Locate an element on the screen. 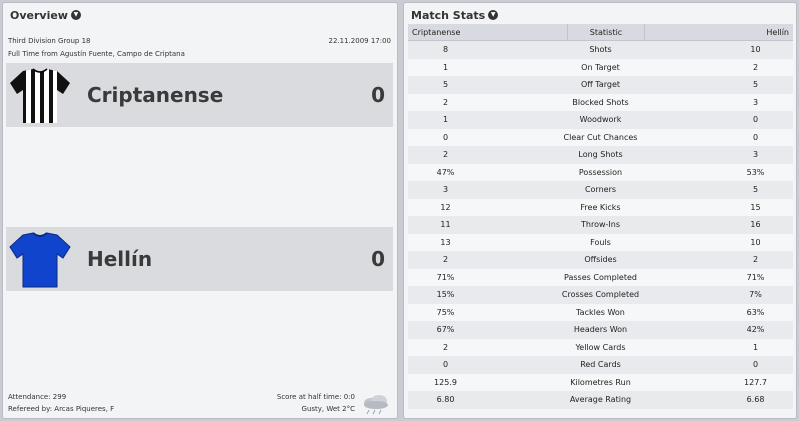 The image size is (799, 421). home-value: 12 is located at coordinates (445, 207).